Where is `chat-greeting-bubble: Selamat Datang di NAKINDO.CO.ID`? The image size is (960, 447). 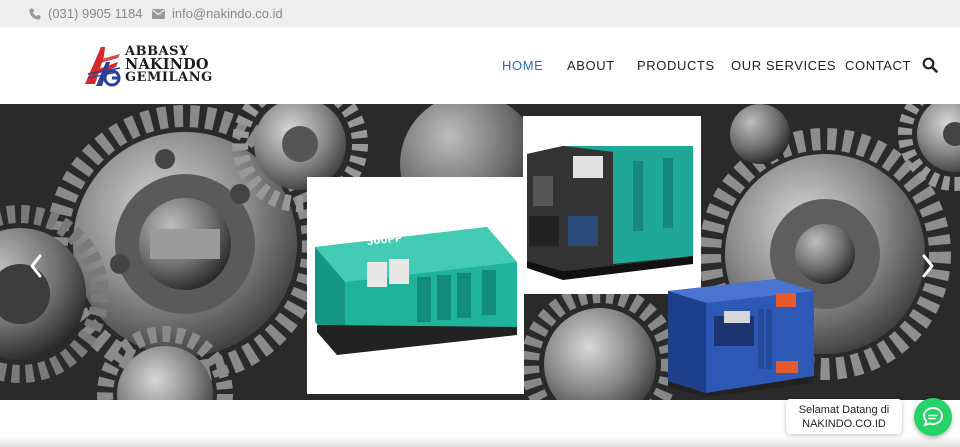 chat-greeting-bubble: Selamat Datang di NAKINDO.CO.ID is located at coordinates (844, 416).